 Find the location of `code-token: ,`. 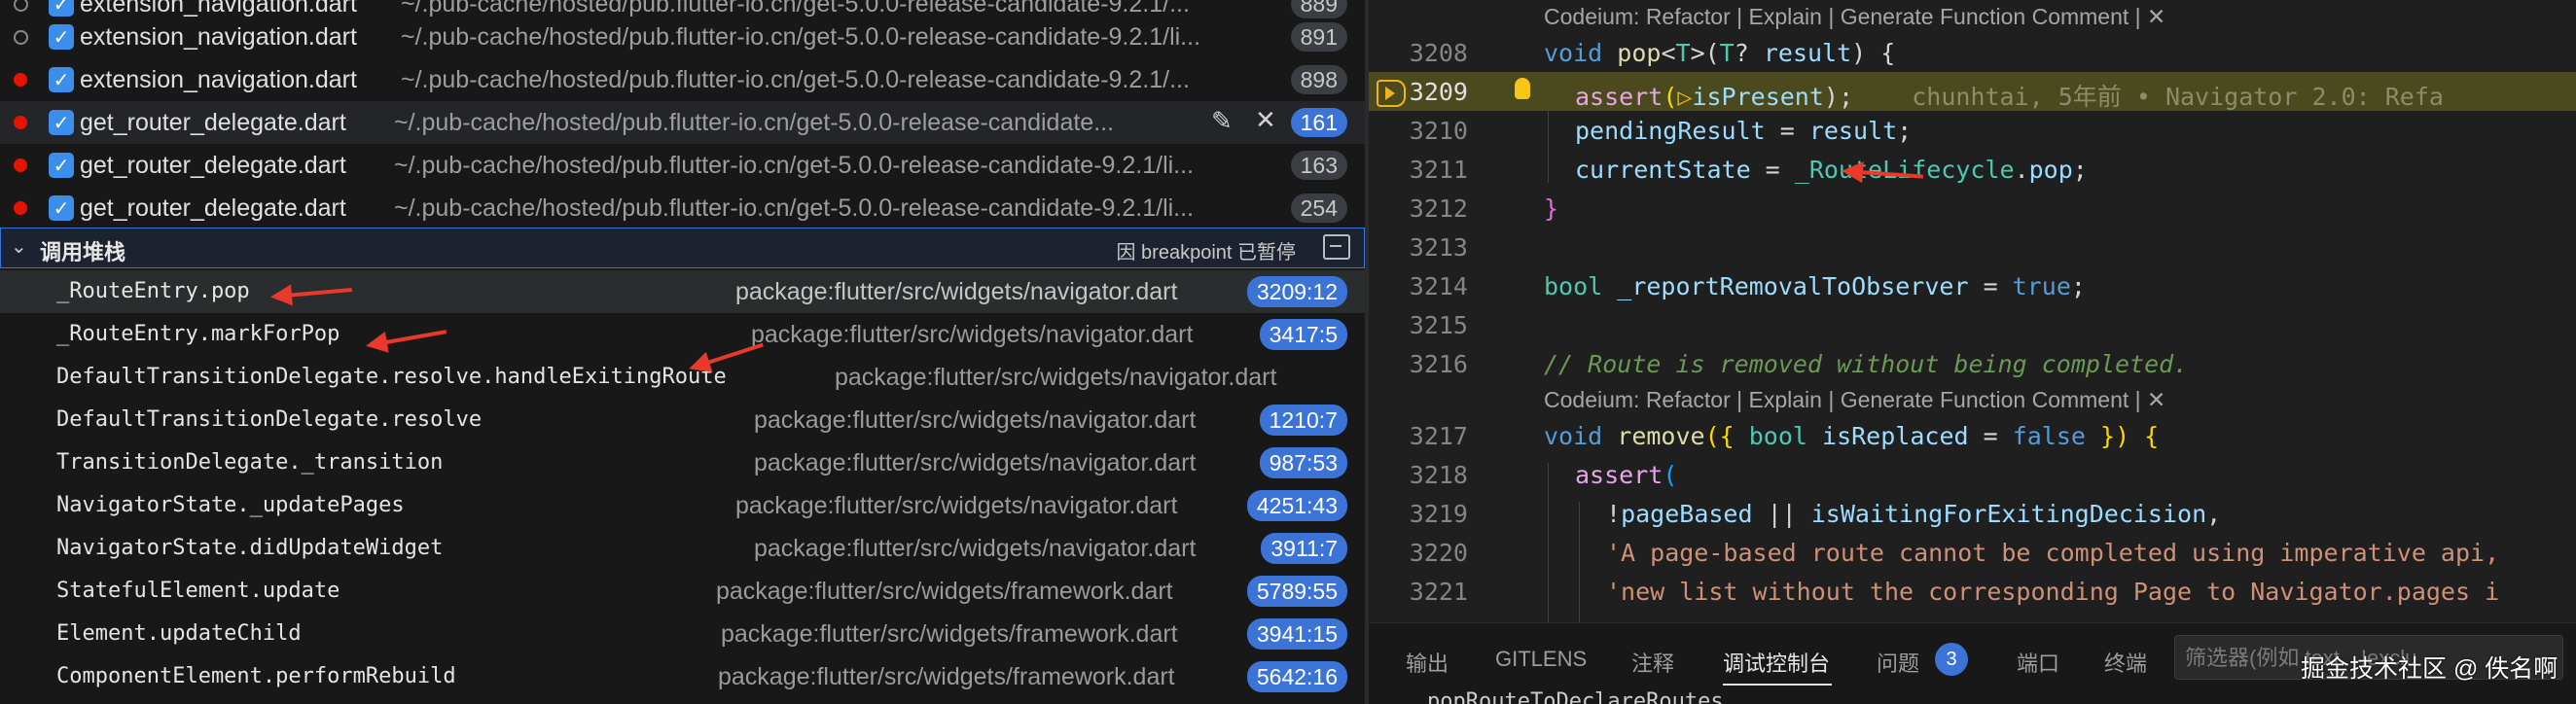

code-token: , is located at coordinates (2214, 514).